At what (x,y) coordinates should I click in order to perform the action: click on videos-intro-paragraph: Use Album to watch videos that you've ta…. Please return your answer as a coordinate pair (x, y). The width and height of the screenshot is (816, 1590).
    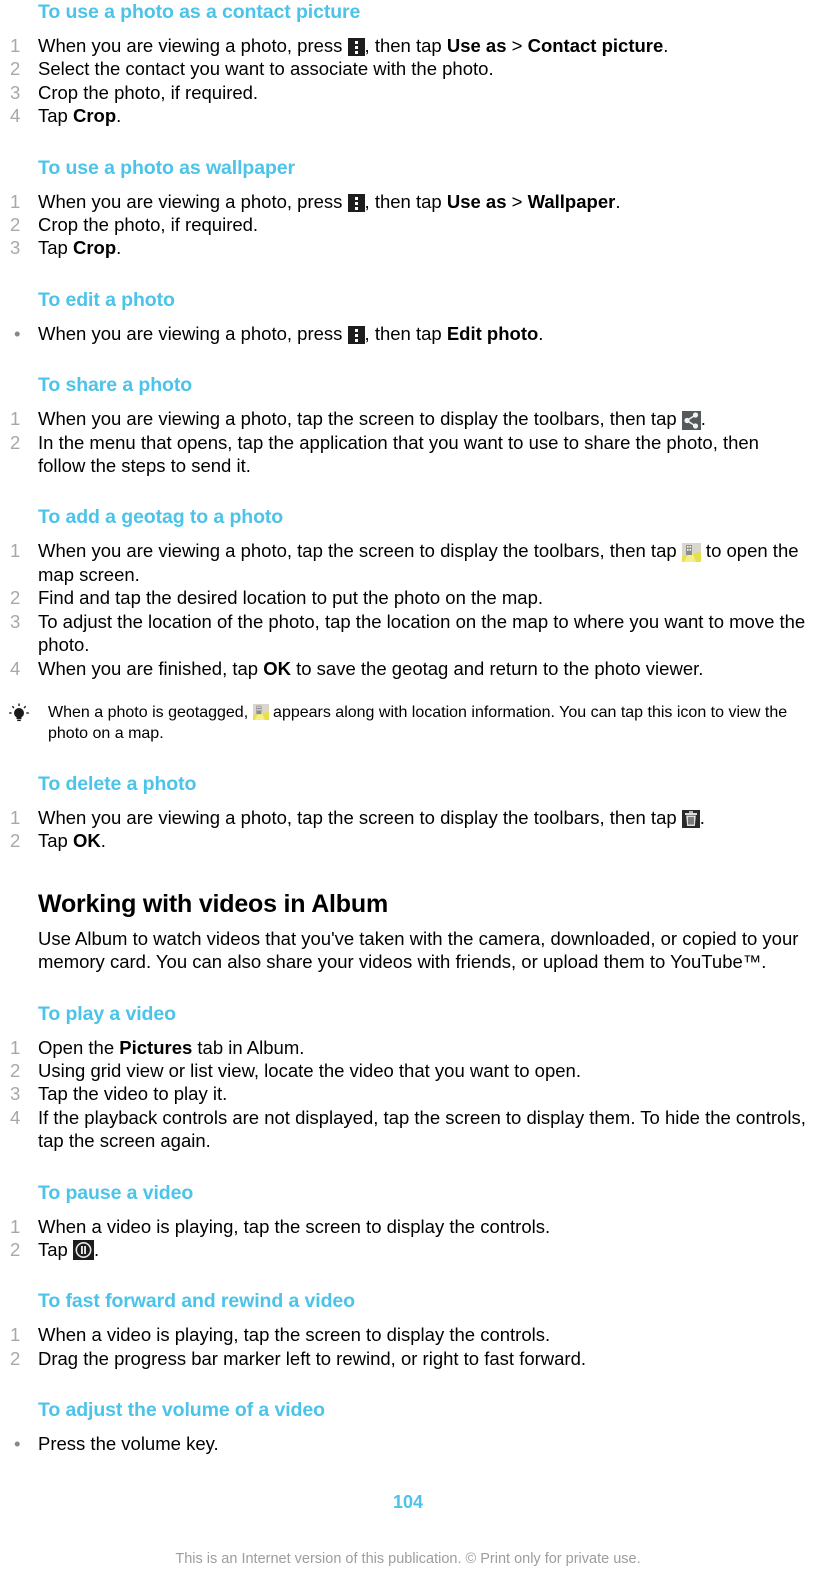
    Looking at the image, I should click on (418, 950).